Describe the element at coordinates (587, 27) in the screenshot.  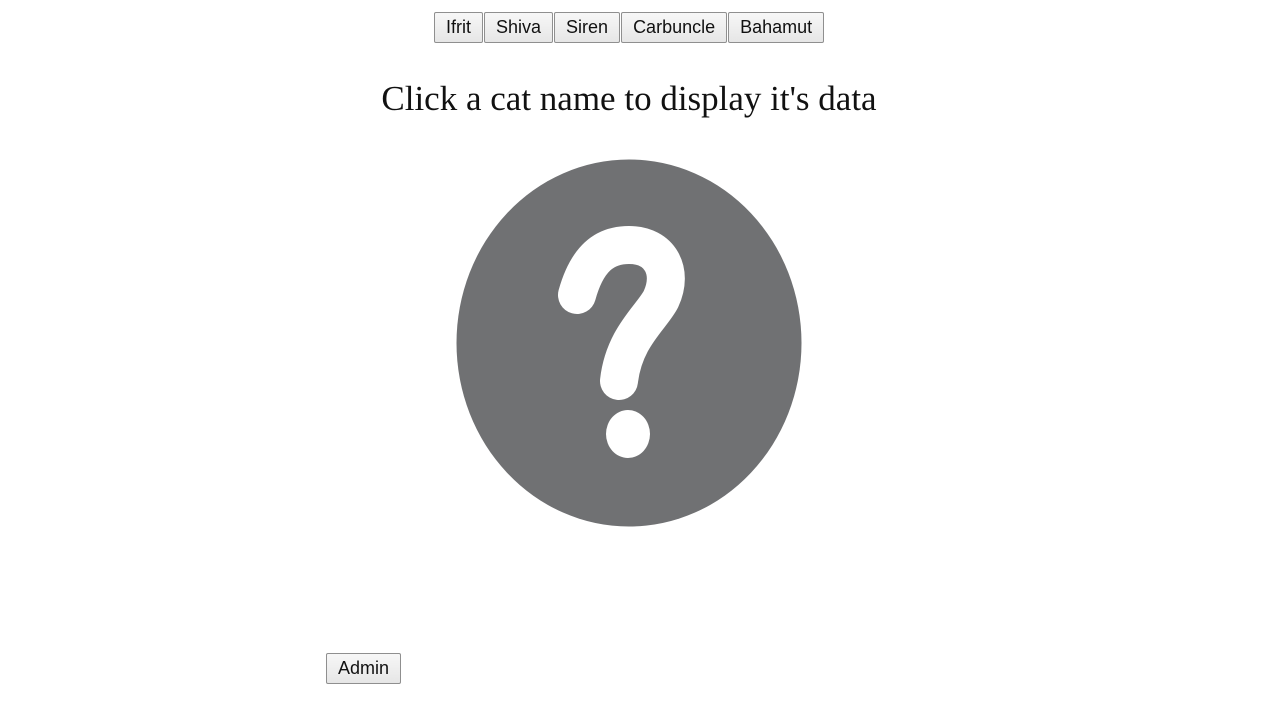
I see `cat-button-siren: Siren` at that location.